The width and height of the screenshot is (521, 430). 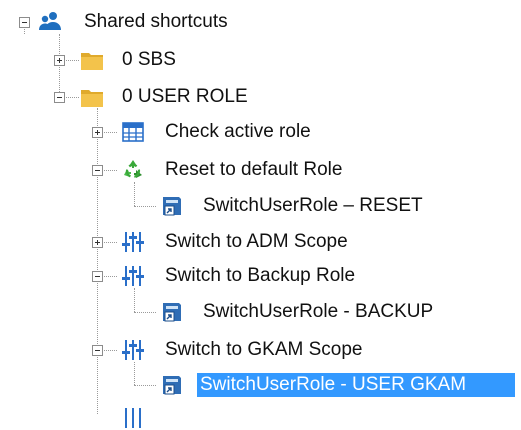 I want to click on tree-node-label: Switch to ADM Scope, so click(x=256, y=241).